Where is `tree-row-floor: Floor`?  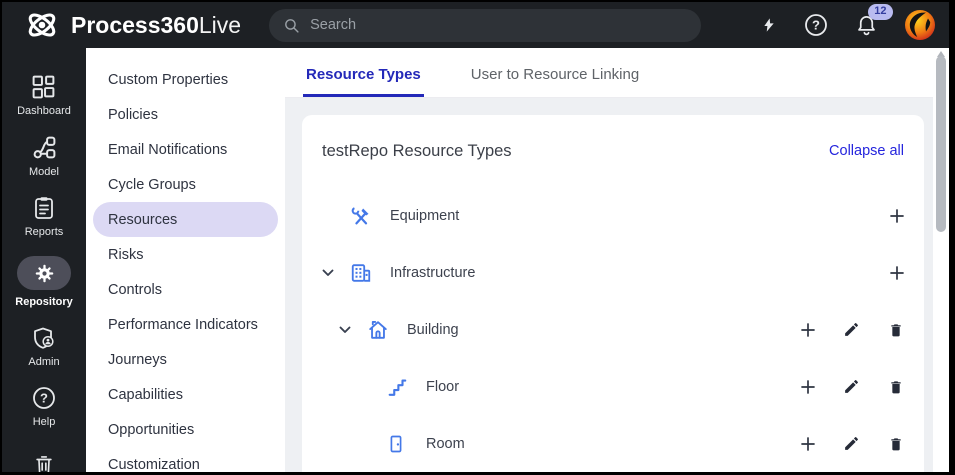
tree-row-floor: Floor is located at coordinates (613, 386).